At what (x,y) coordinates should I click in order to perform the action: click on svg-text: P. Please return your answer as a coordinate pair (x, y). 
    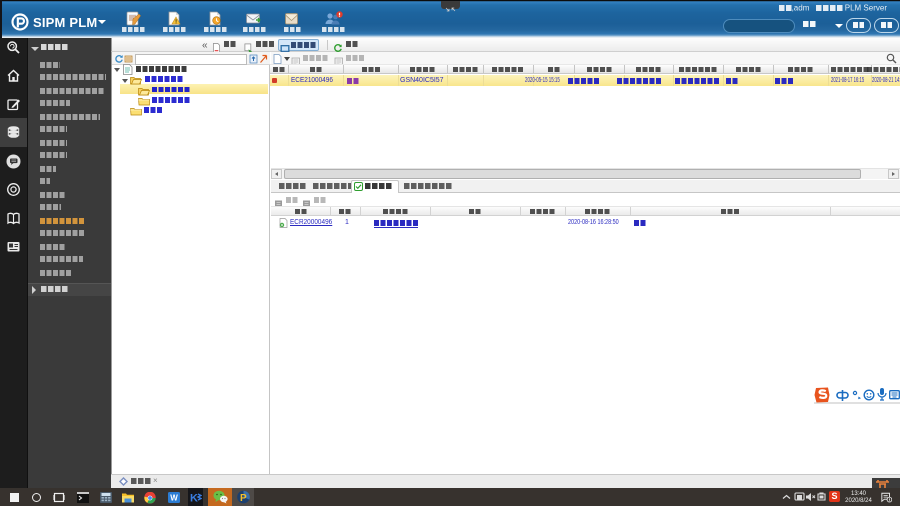
    Looking at the image, I should click on (243, 498).